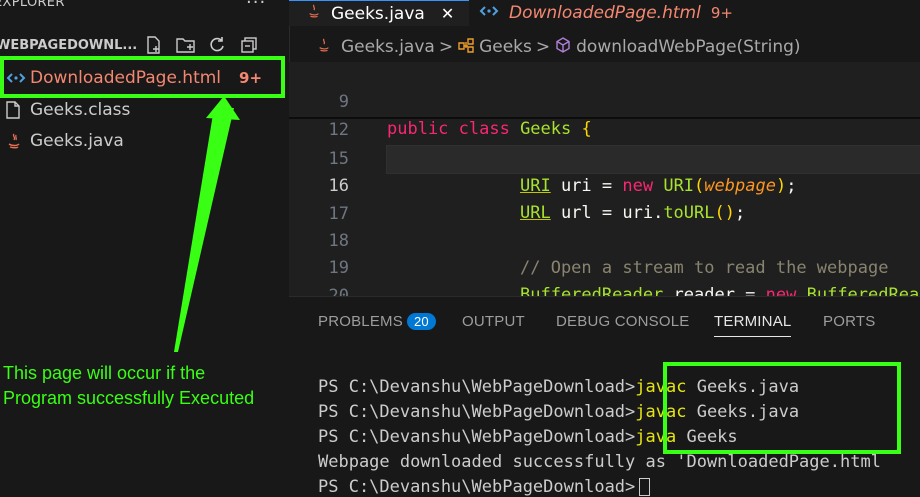  What do you see at coordinates (604, 276) in the screenshot?
I see `code-line: 20` at bounding box center [604, 276].